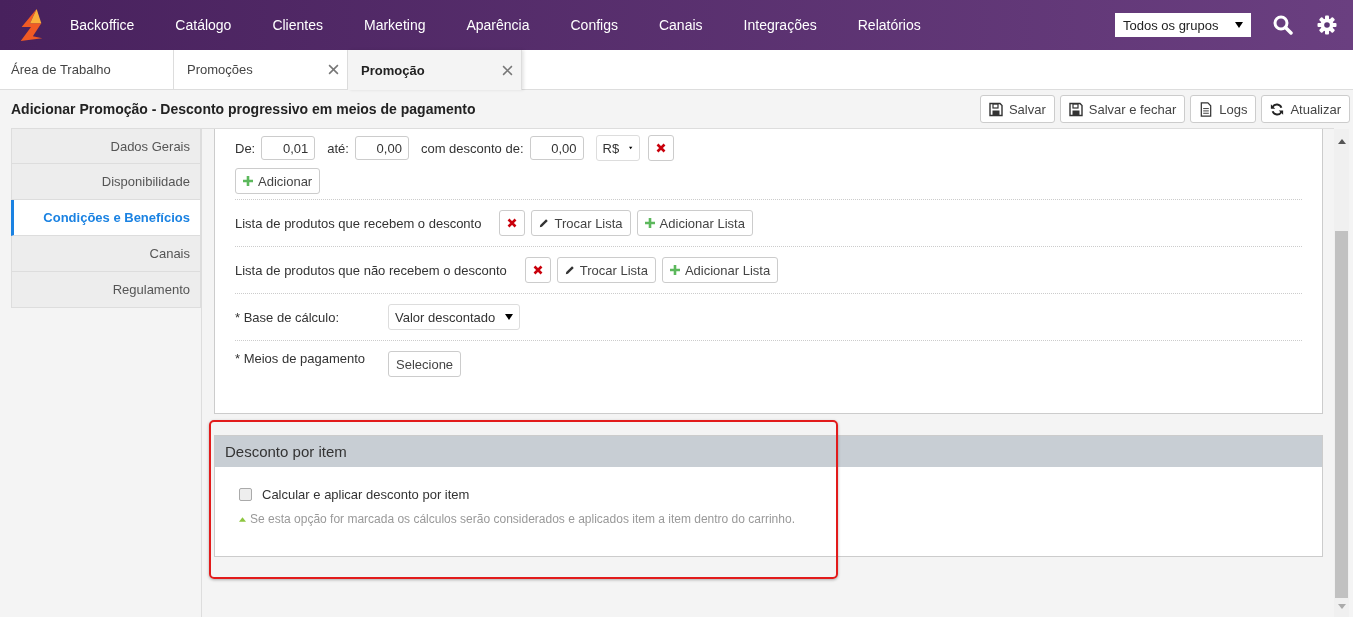 The image size is (1353, 617). I want to click on calculation-base-select: Valor descontado, so click(454, 317).